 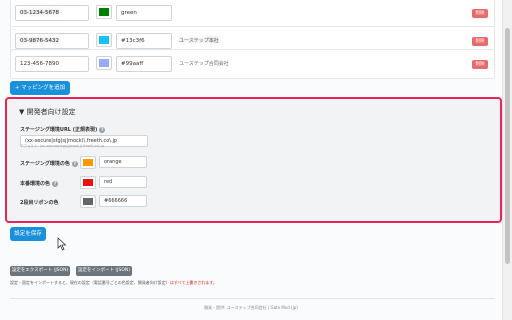 What do you see at coordinates (40, 271) in the screenshot?
I see `export-json-button: 設定をエクスポート (JSON)` at bounding box center [40, 271].